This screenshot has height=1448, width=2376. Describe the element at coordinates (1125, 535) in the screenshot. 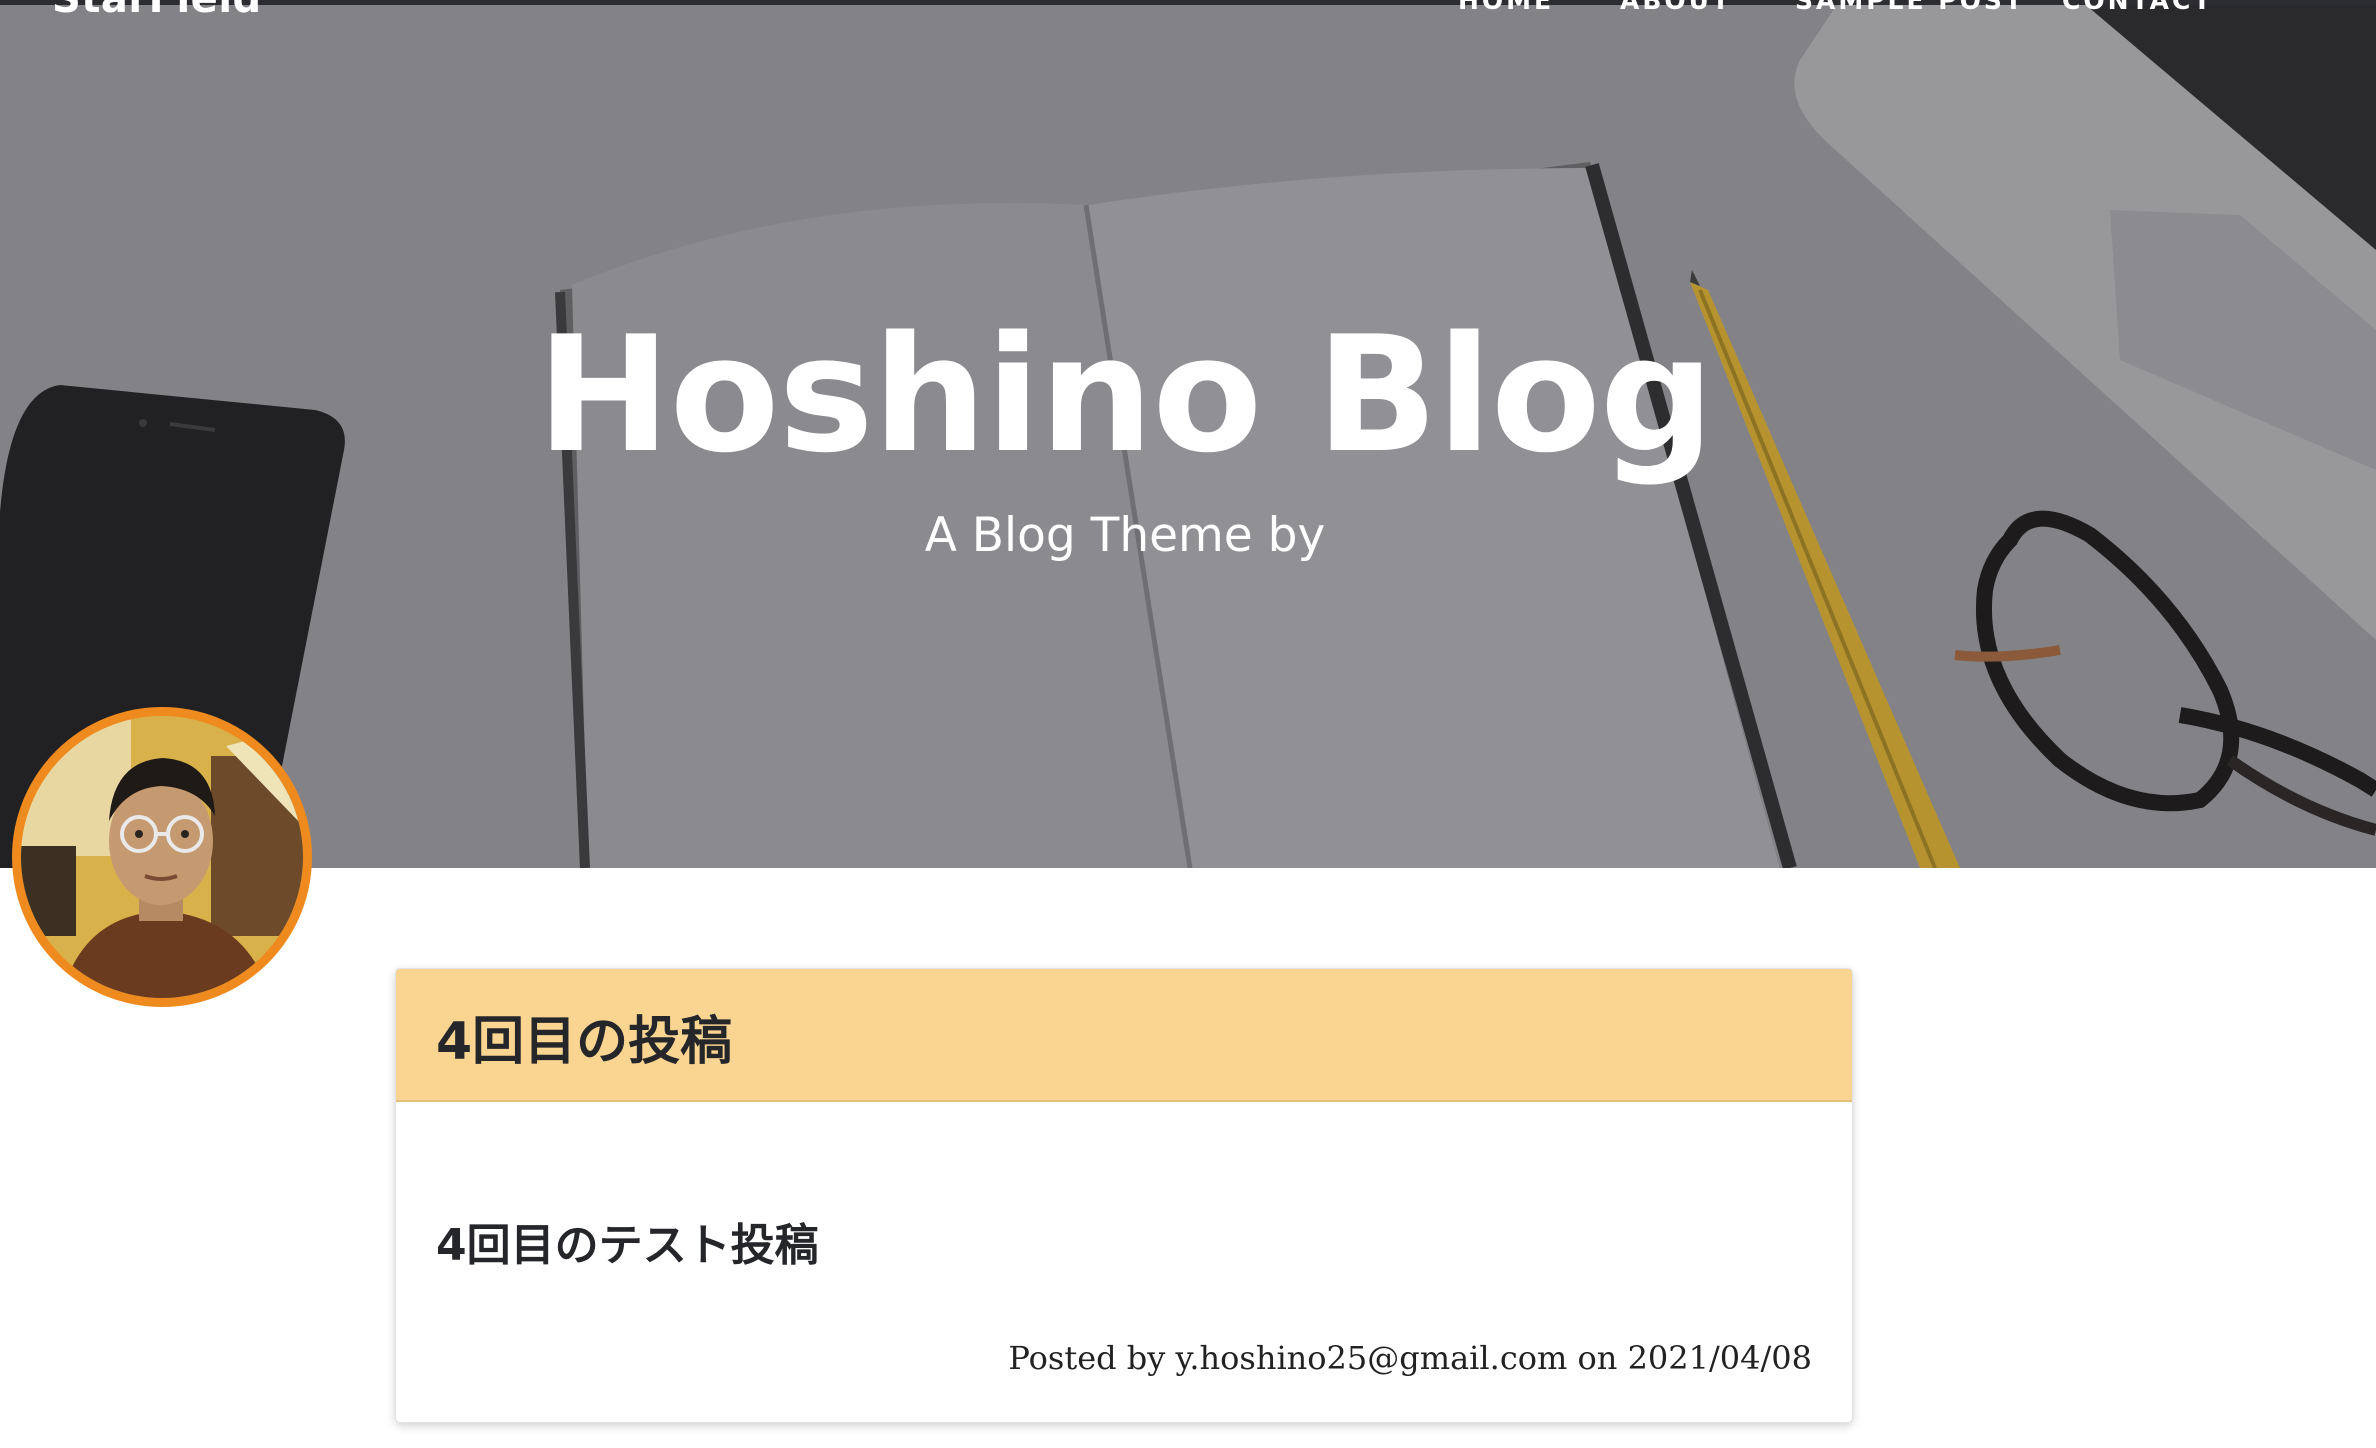

I see `site-subtitle: A Blog Theme by` at that location.